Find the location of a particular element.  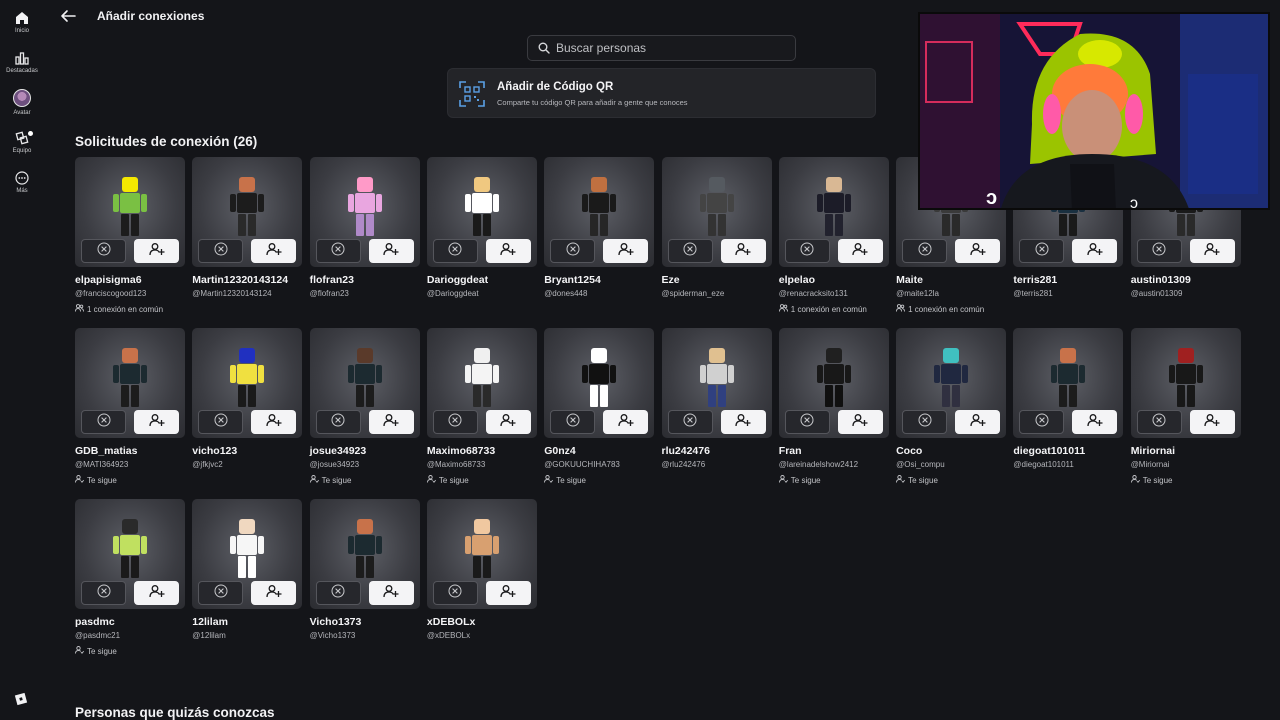

card-display-name: Coco is located at coordinates (951, 451).